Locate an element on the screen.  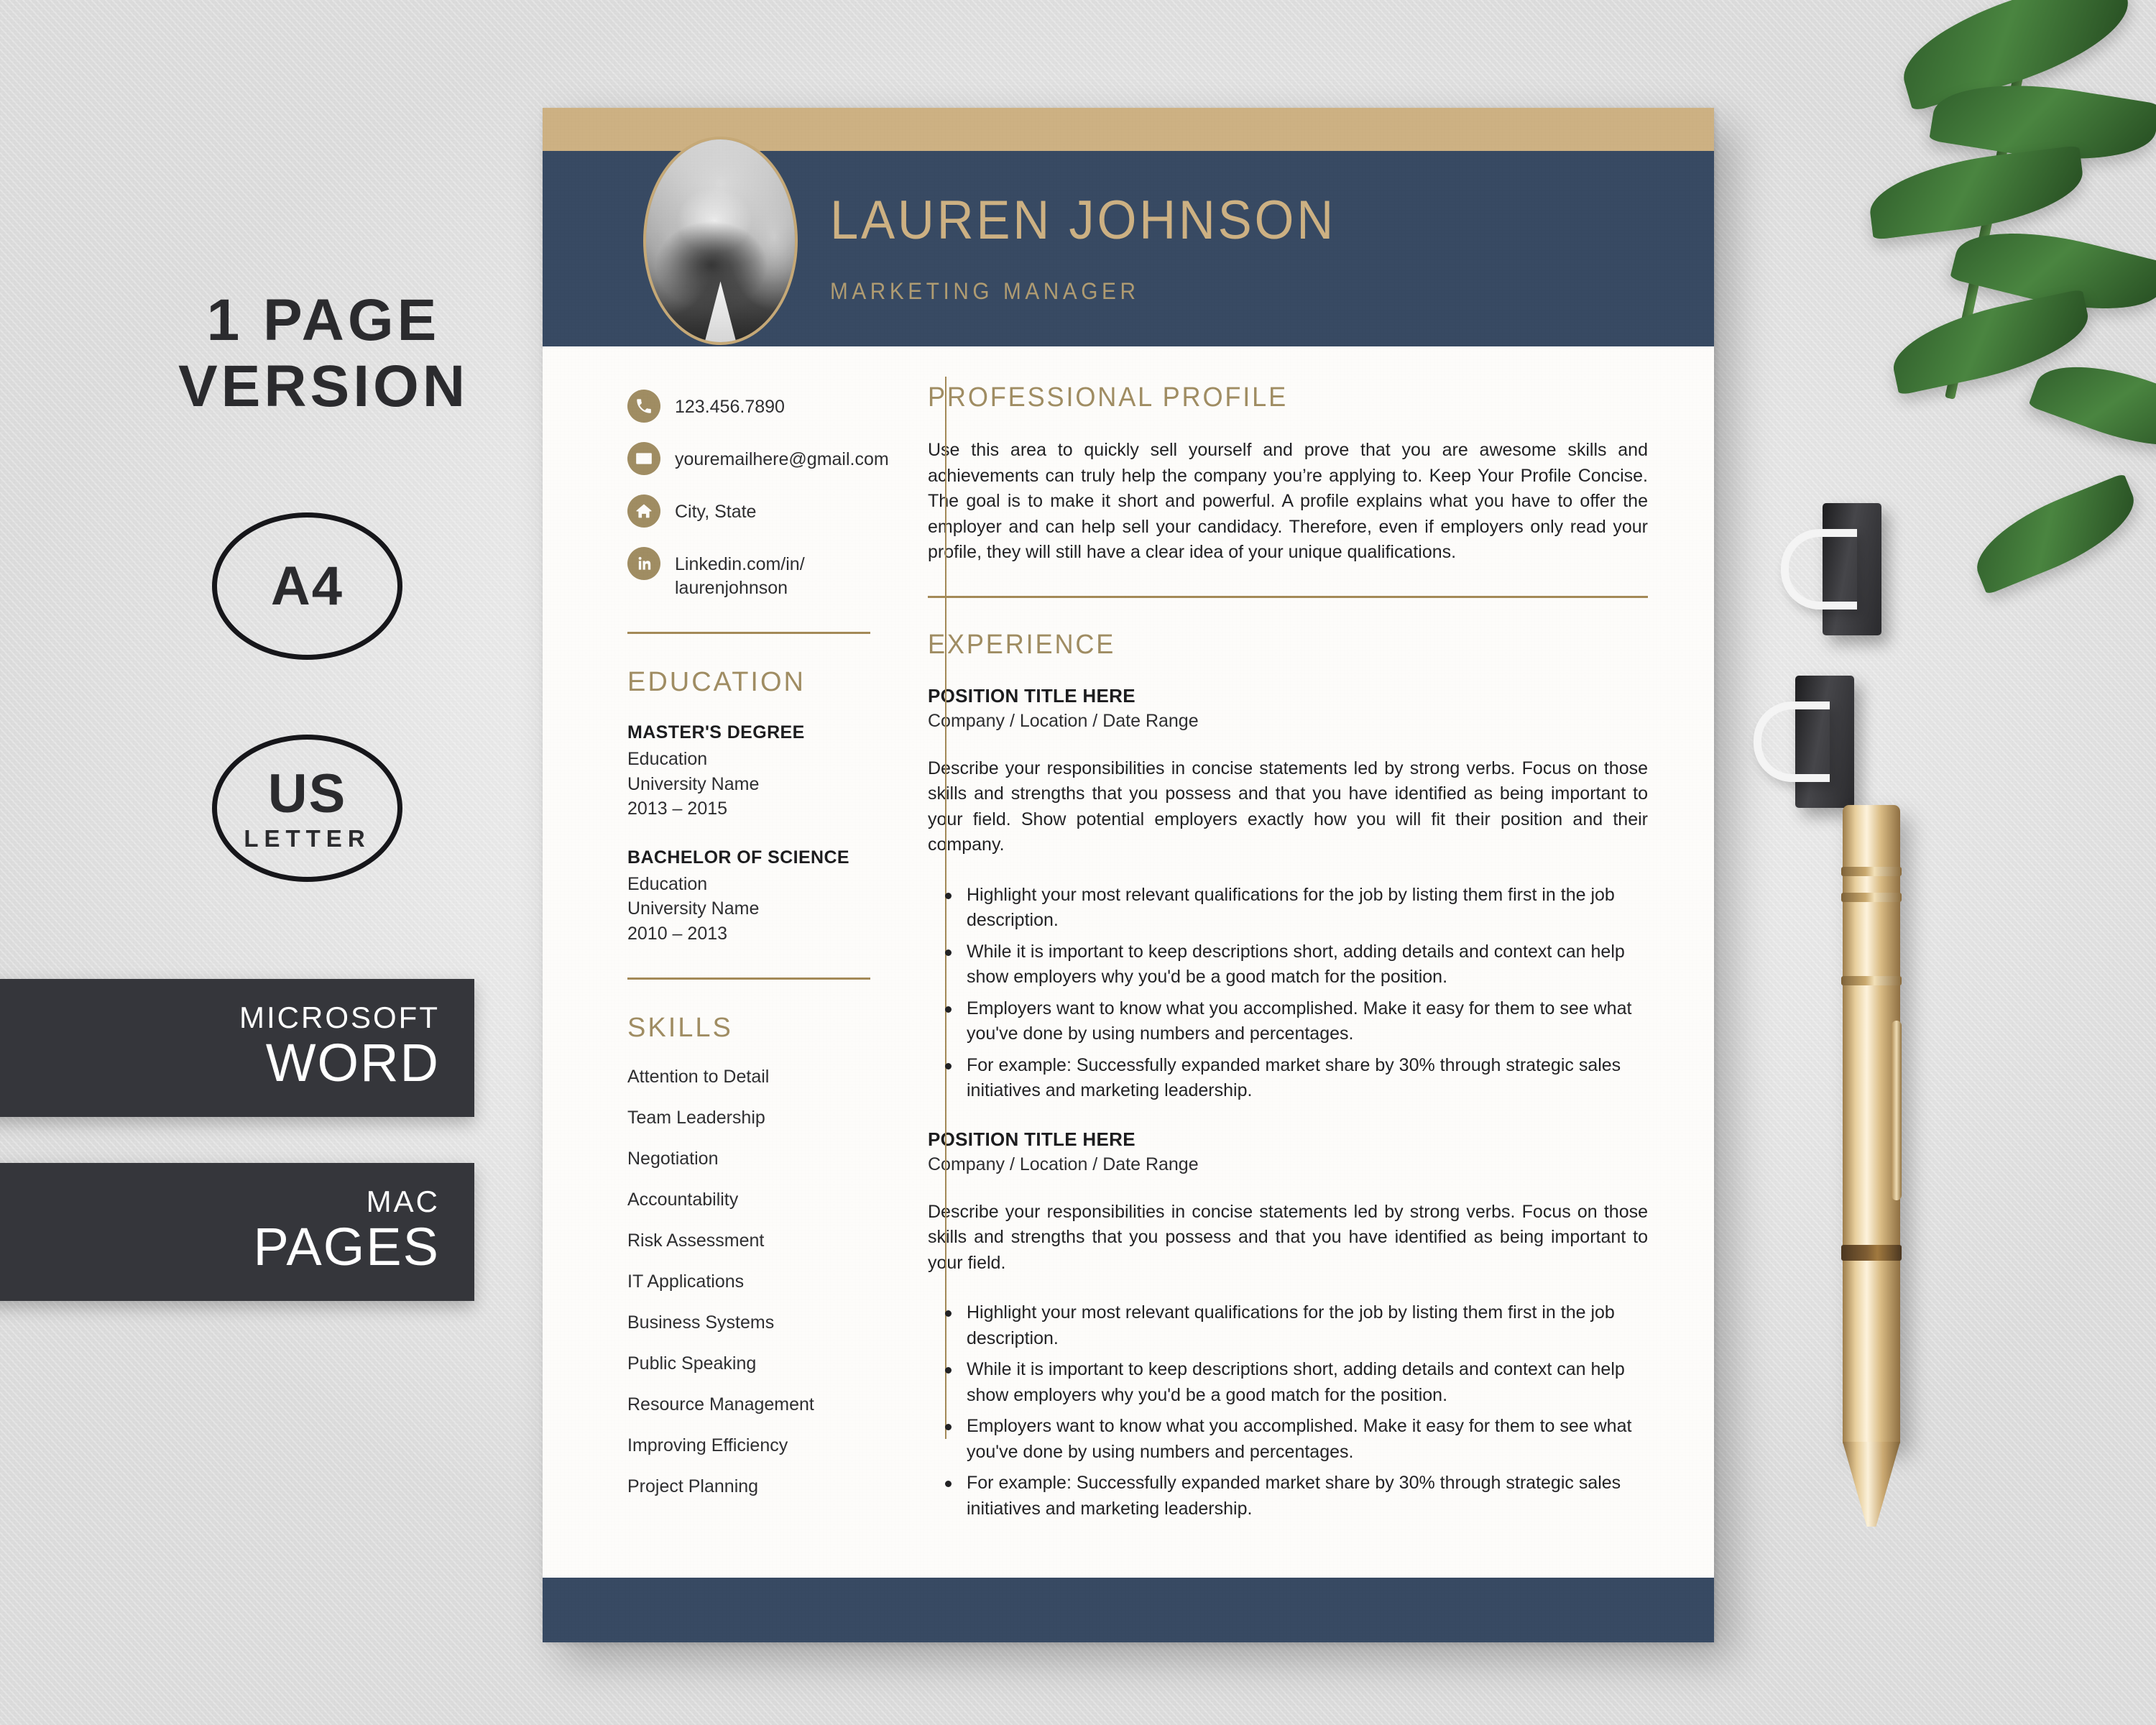
list-item: Negotiation is located at coordinates (673, 1159).